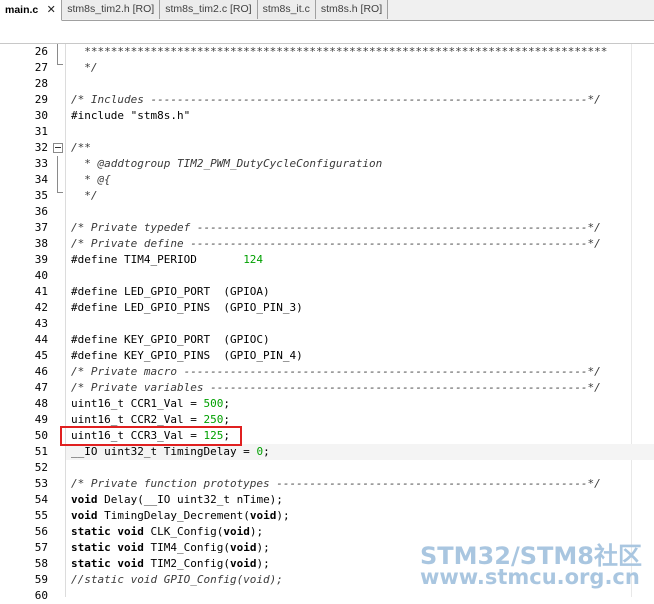  What do you see at coordinates (327, 324) in the screenshot?
I see `code-line: 43` at bounding box center [327, 324].